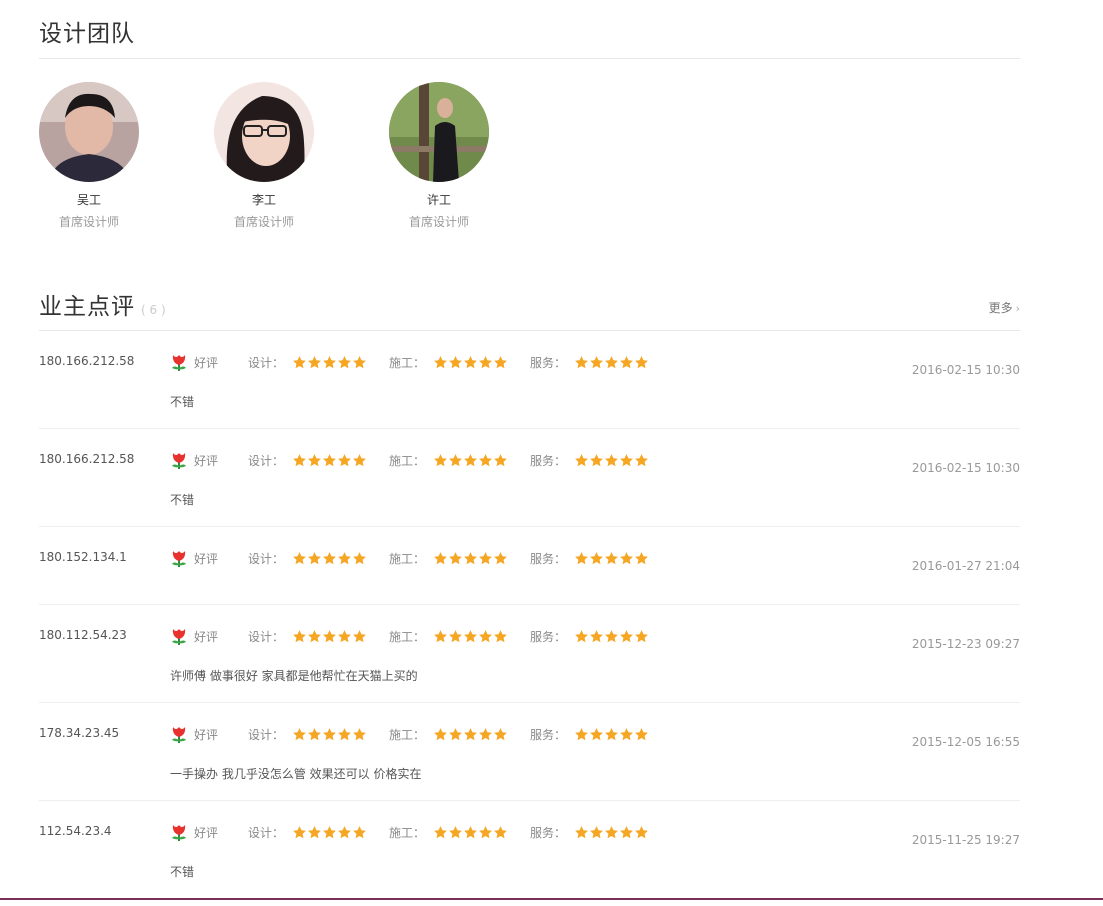 This screenshot has height=906, width=1103. What do you see at coordinates (102, 304) in the screenshot?
I see `reviews-section-title: 业主点评 ( 6 )` at bounding box center [102, 304].